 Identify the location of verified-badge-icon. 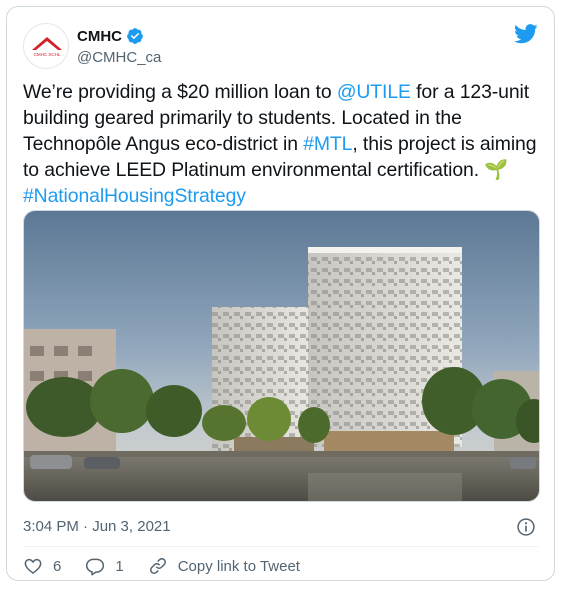
(135, 36).